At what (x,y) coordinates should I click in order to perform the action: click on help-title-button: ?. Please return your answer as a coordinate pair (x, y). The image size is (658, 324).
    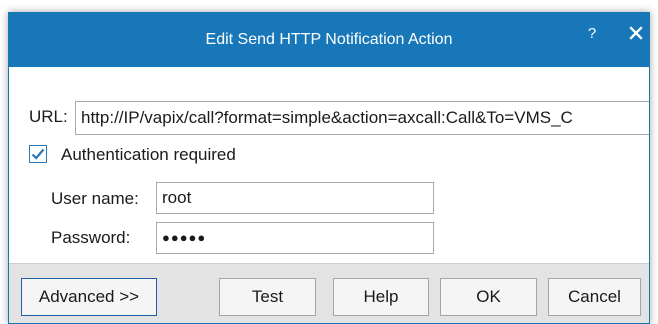
    Looking at the image, I should click on (592, 33).